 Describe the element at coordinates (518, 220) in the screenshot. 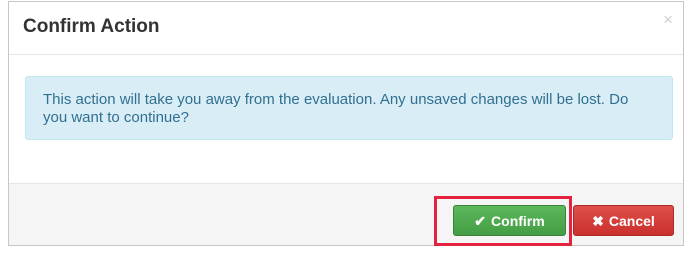

I see `confirm-button-label: Confirm` at that location.